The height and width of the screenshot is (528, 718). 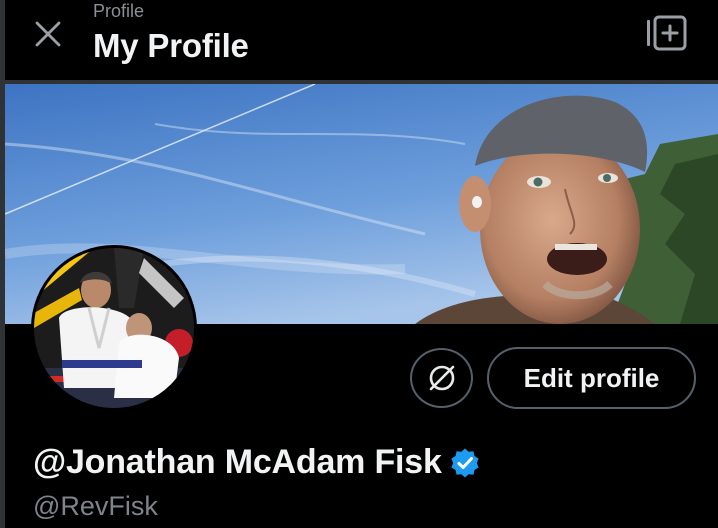 I want to click on edit-profile-button: Edit profile, so click(x=591, y=378).